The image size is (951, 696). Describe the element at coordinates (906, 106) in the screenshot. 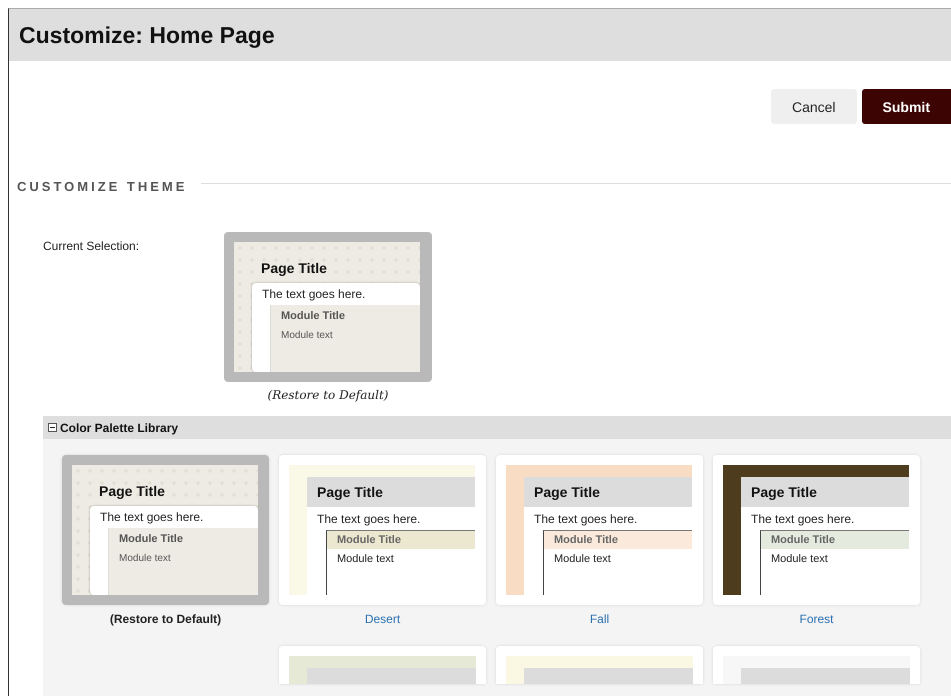

I see `submit-button: Submit` at that location.